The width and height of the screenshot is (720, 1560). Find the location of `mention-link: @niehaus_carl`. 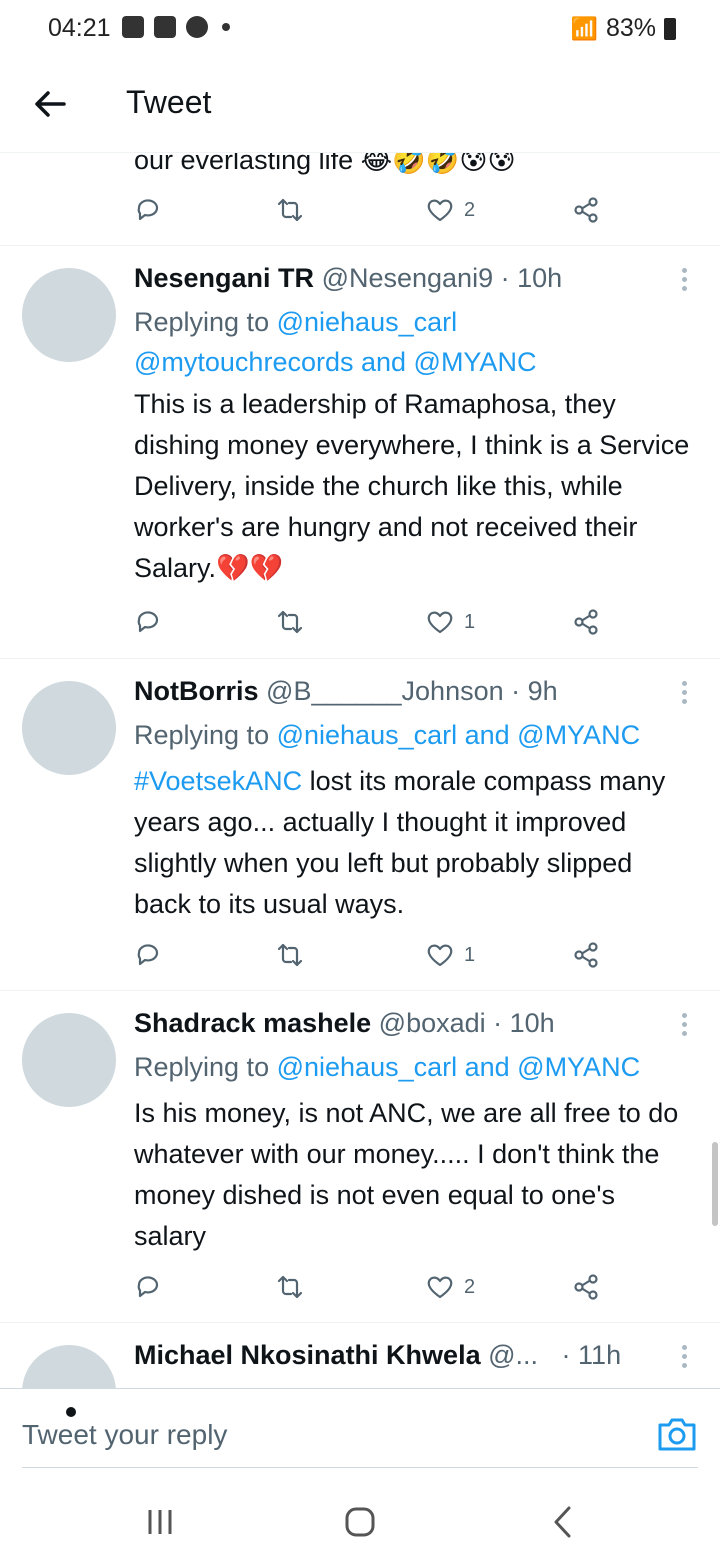

mention-link: @niehaus_carl is located at coordinates (367, 322).